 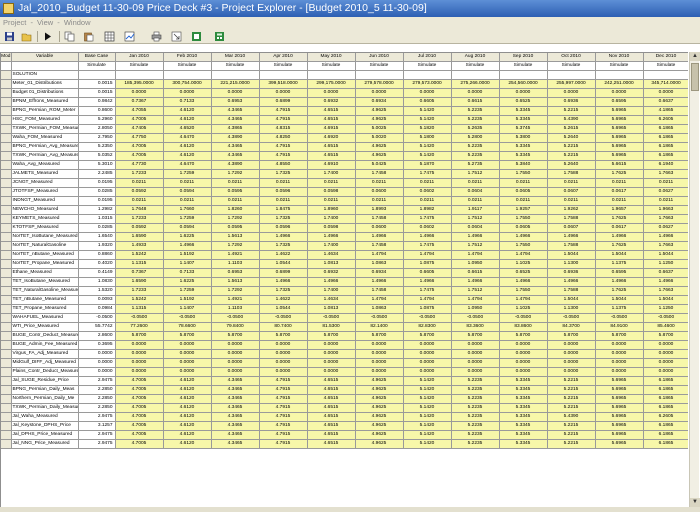 I want to click on variable-name-cell: Meter_01_Distributions, so click(x=45, y=84).